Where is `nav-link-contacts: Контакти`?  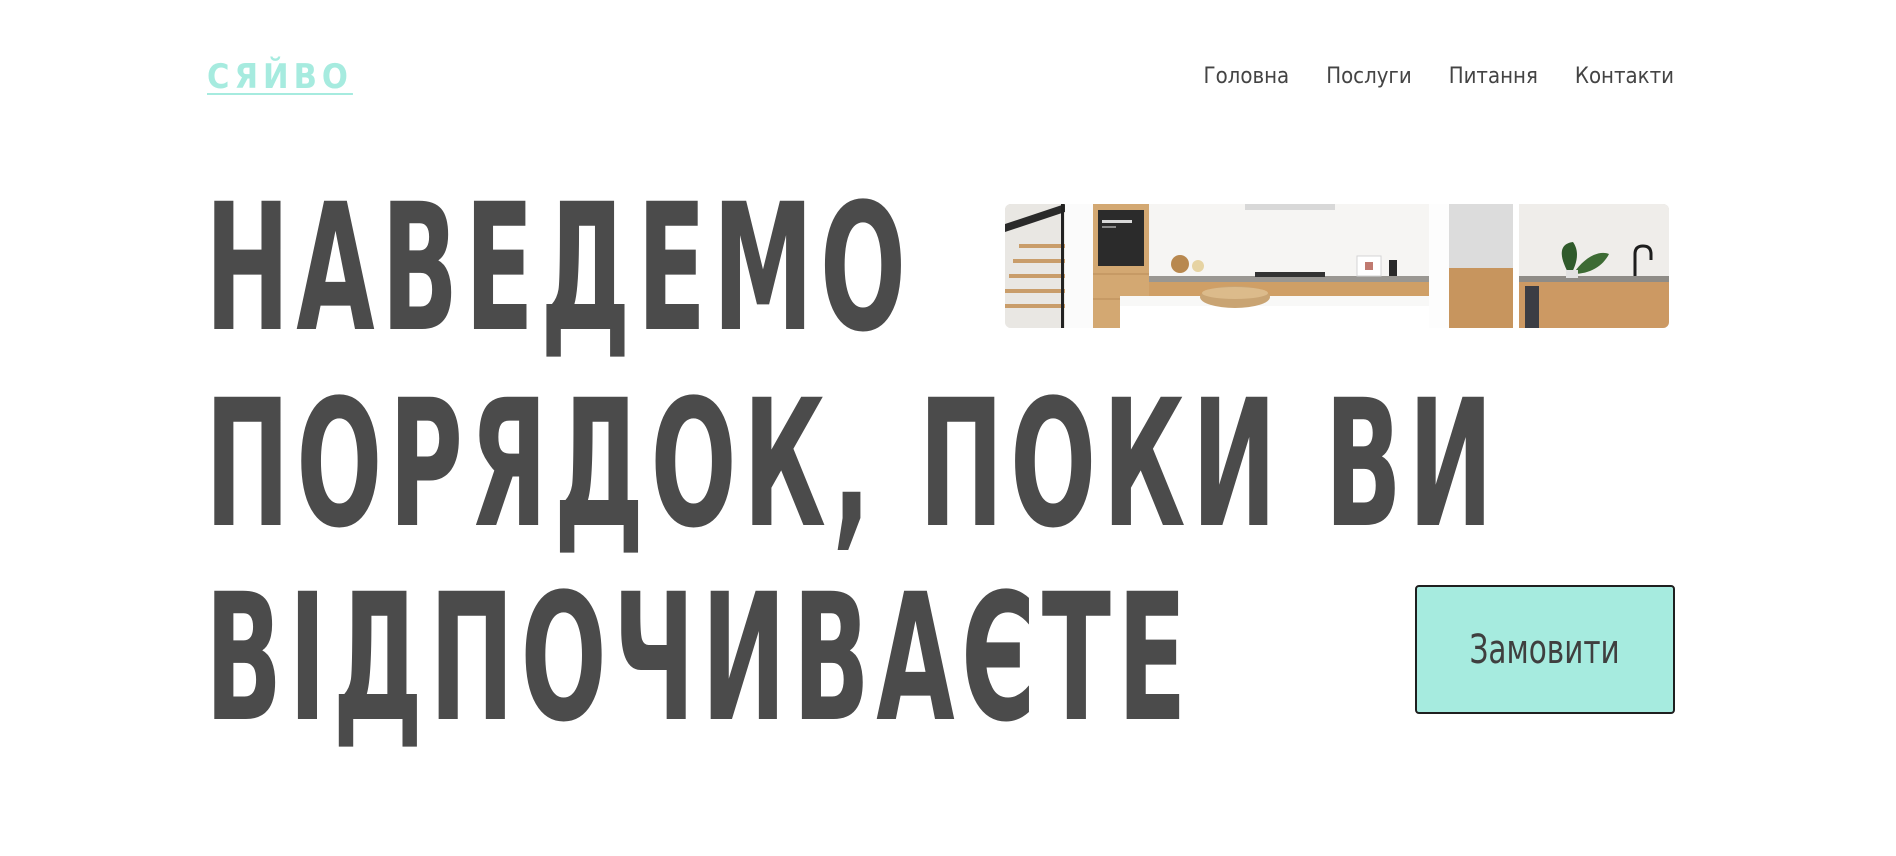
nav-link-contacts: Контакти is located at coordinates (1624, 77).